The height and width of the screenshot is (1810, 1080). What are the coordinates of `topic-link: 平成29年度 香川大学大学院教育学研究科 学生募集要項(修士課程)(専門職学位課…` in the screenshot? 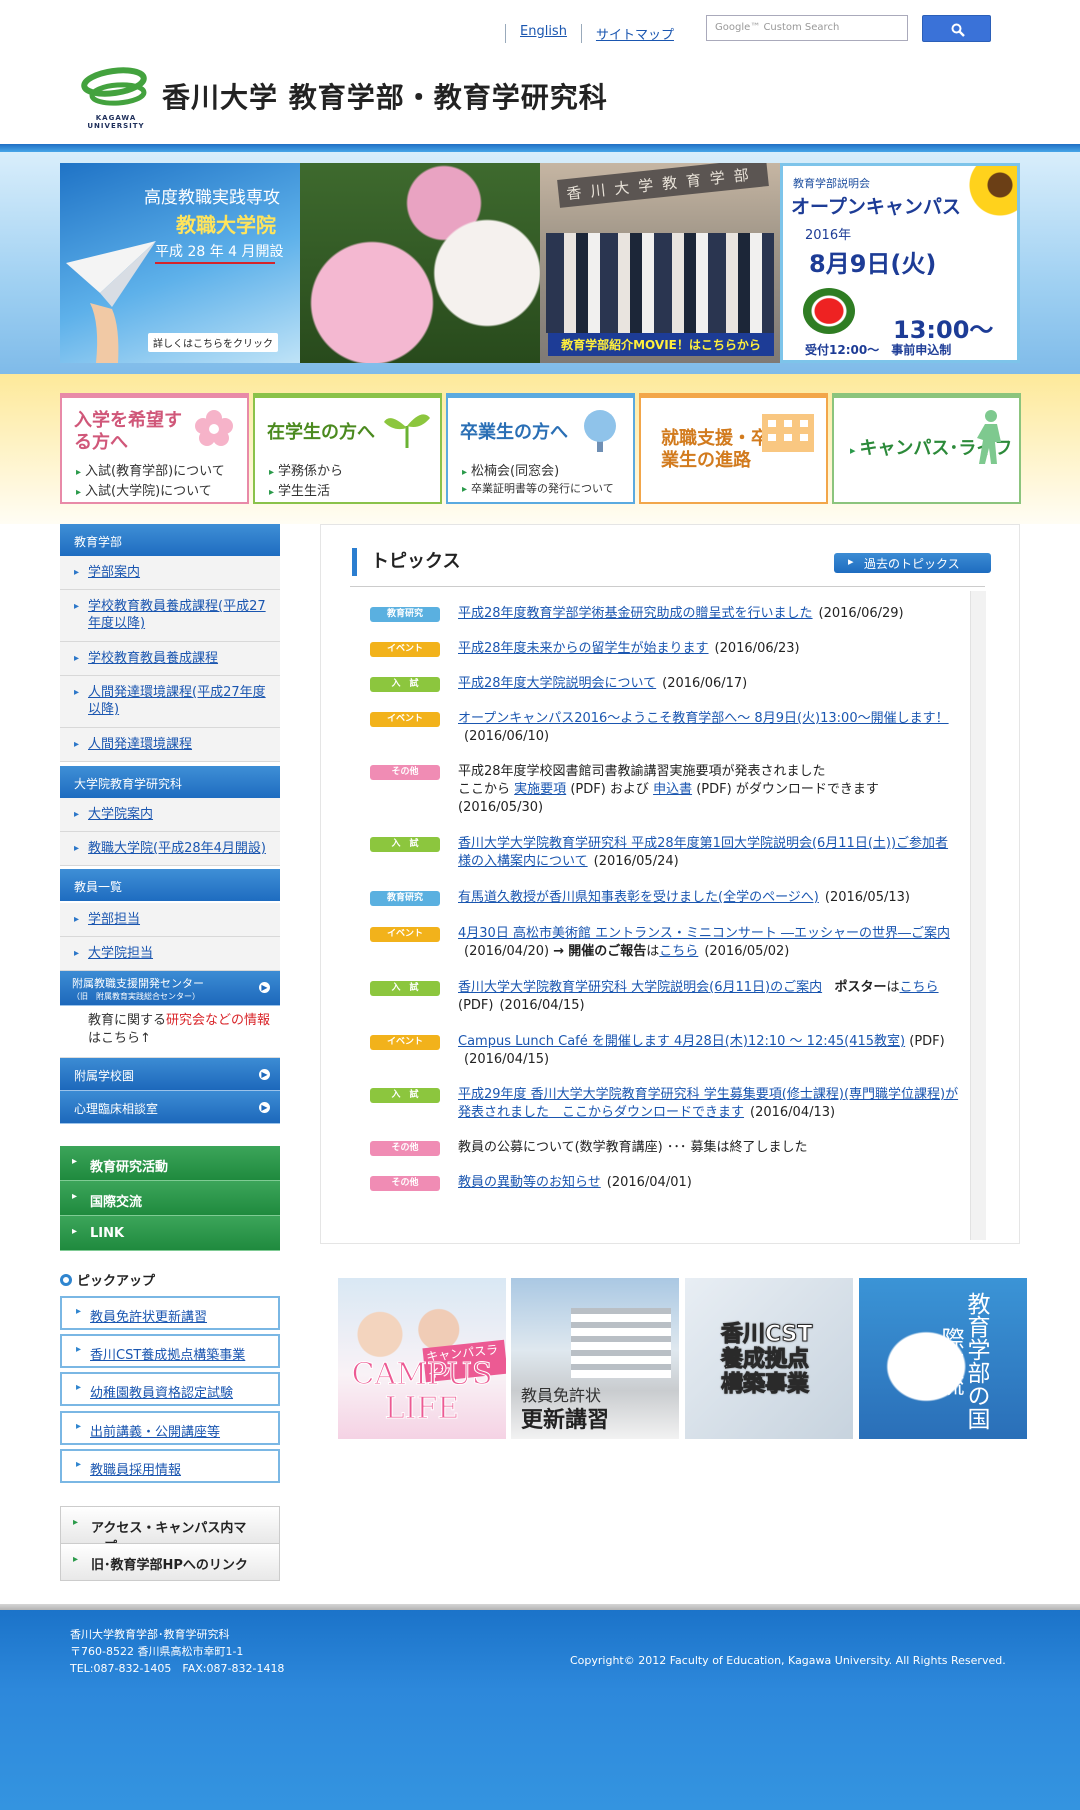 It's located at (708, 1103).